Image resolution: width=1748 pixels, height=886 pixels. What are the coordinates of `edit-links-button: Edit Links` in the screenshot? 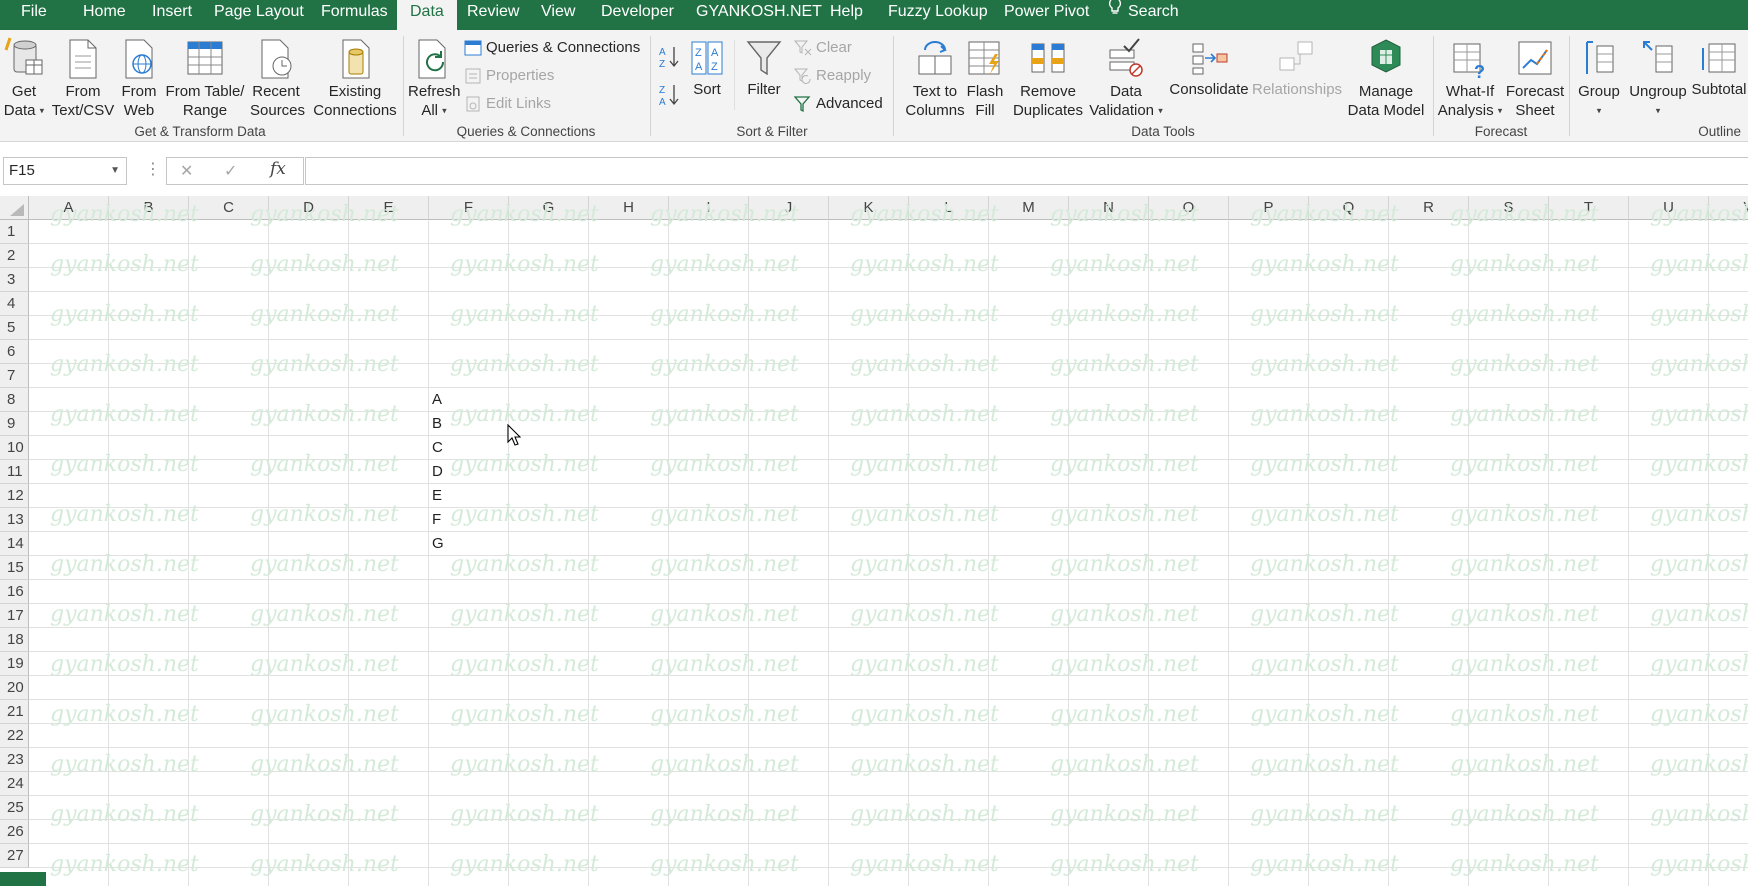 It's located at (507, 104).